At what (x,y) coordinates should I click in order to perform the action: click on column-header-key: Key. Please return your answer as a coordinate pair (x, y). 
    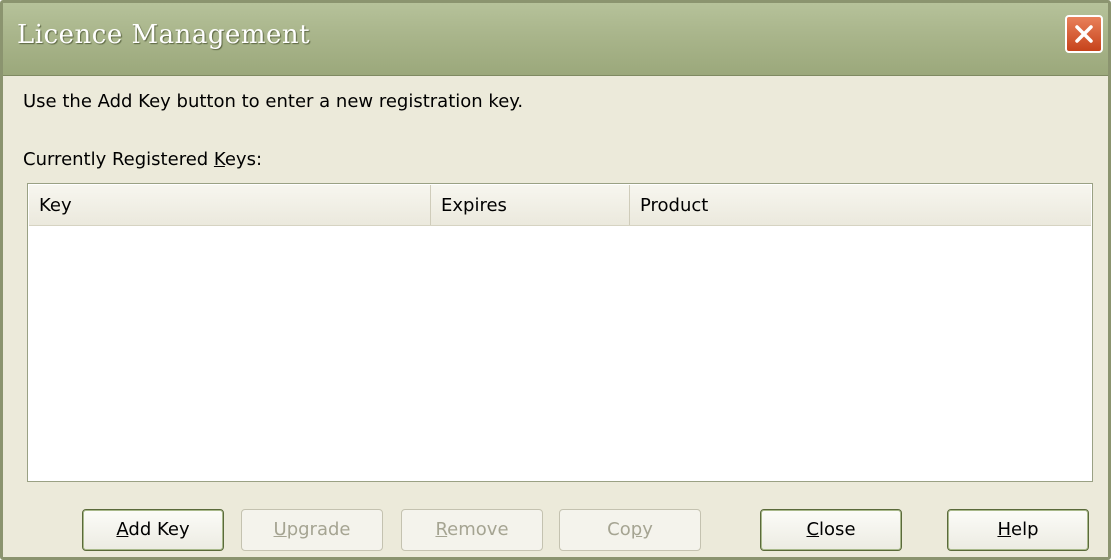
    Looking at the image, I should click on (230, 205).